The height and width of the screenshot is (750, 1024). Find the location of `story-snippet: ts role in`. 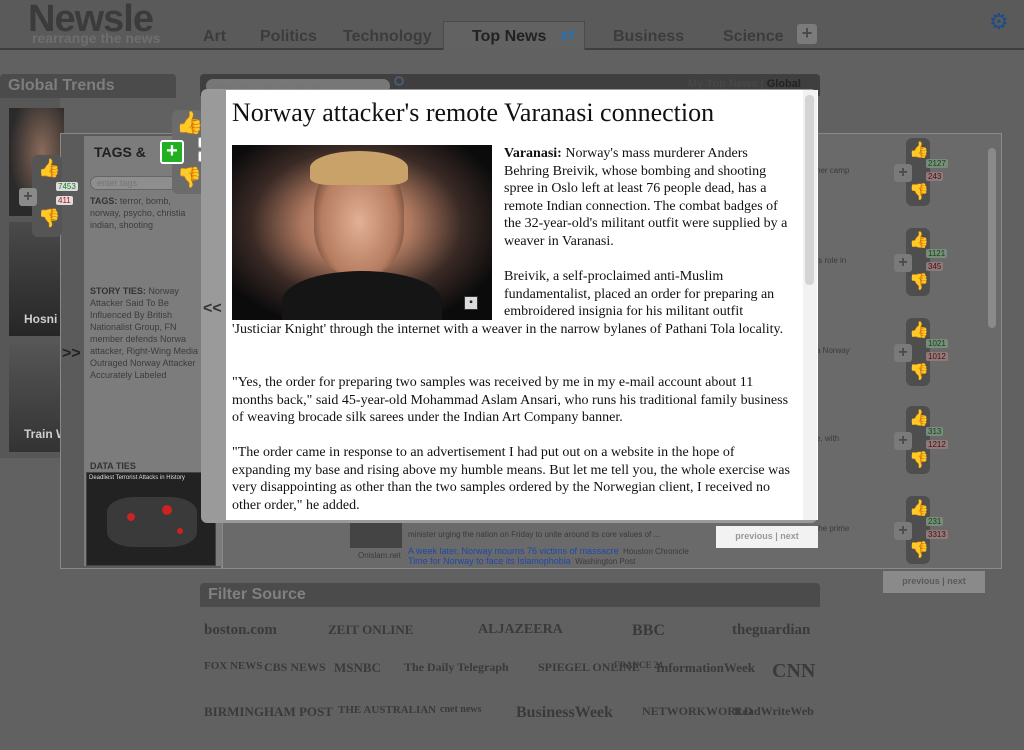

story-snippet: ts role in is located at coordinates (831, 260).